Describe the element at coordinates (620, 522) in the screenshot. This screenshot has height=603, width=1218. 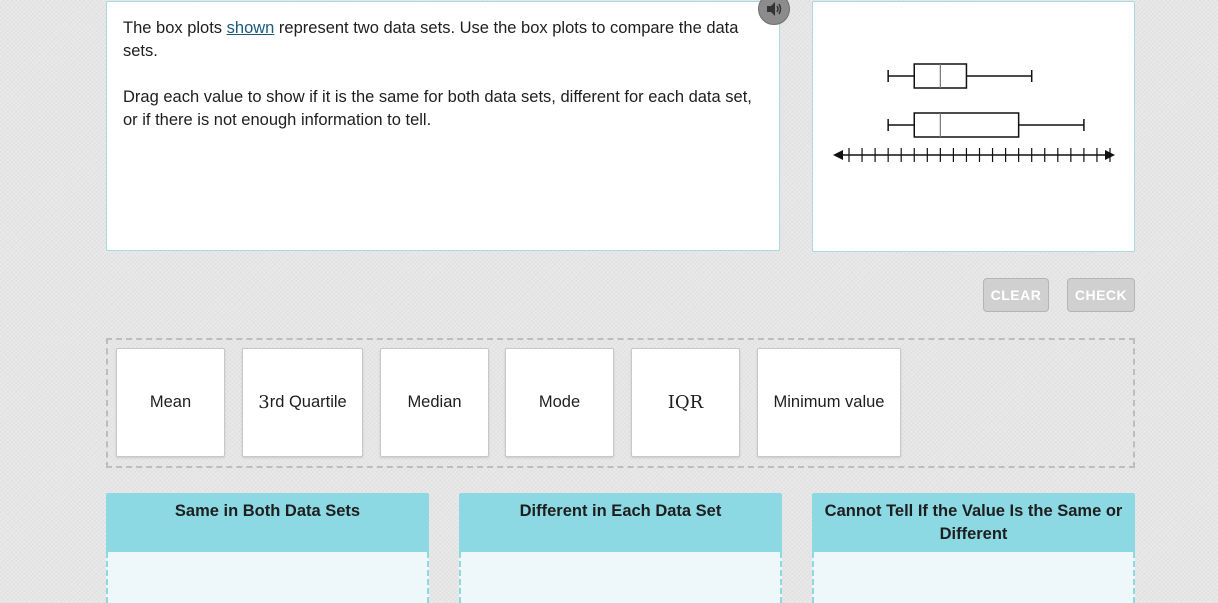
I see `category-different-header: Different in Each Data Set` at that location.